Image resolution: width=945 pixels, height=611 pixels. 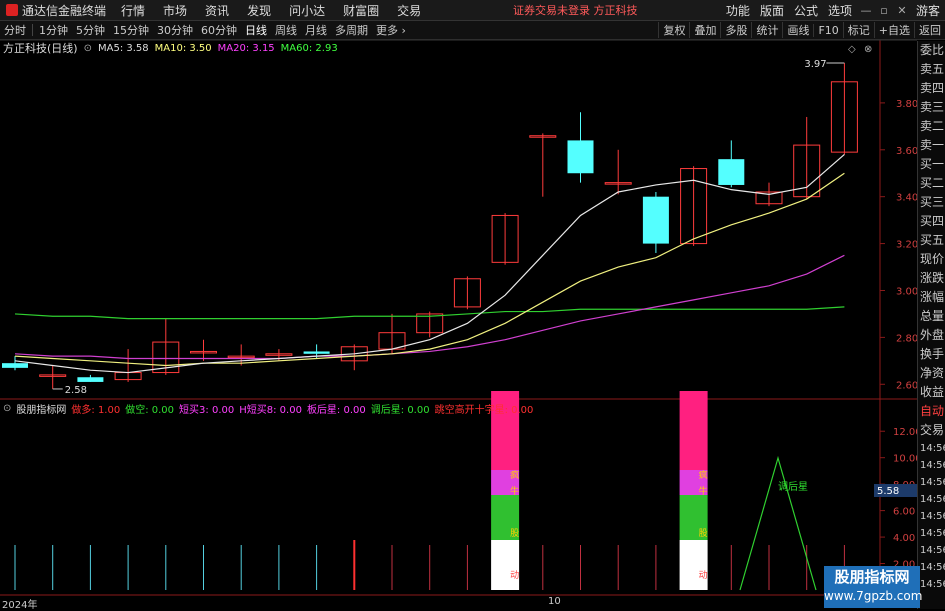 What do you see at coordinates (907, 104) in the screenshot?
I see `price-axis-label: 3.80` at bounding box center [907, 104].